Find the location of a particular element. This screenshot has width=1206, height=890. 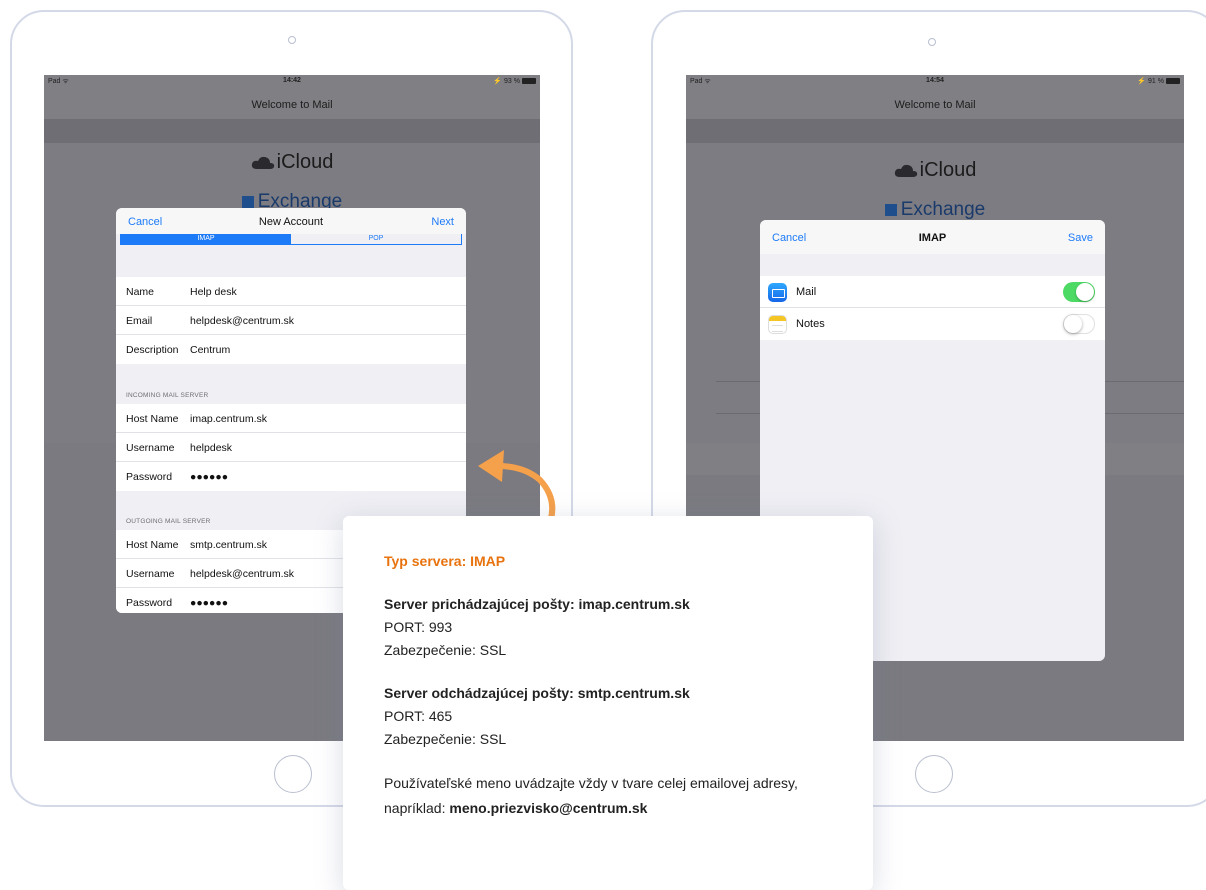

description-field: Centrum is located at coordinates (210, 350).